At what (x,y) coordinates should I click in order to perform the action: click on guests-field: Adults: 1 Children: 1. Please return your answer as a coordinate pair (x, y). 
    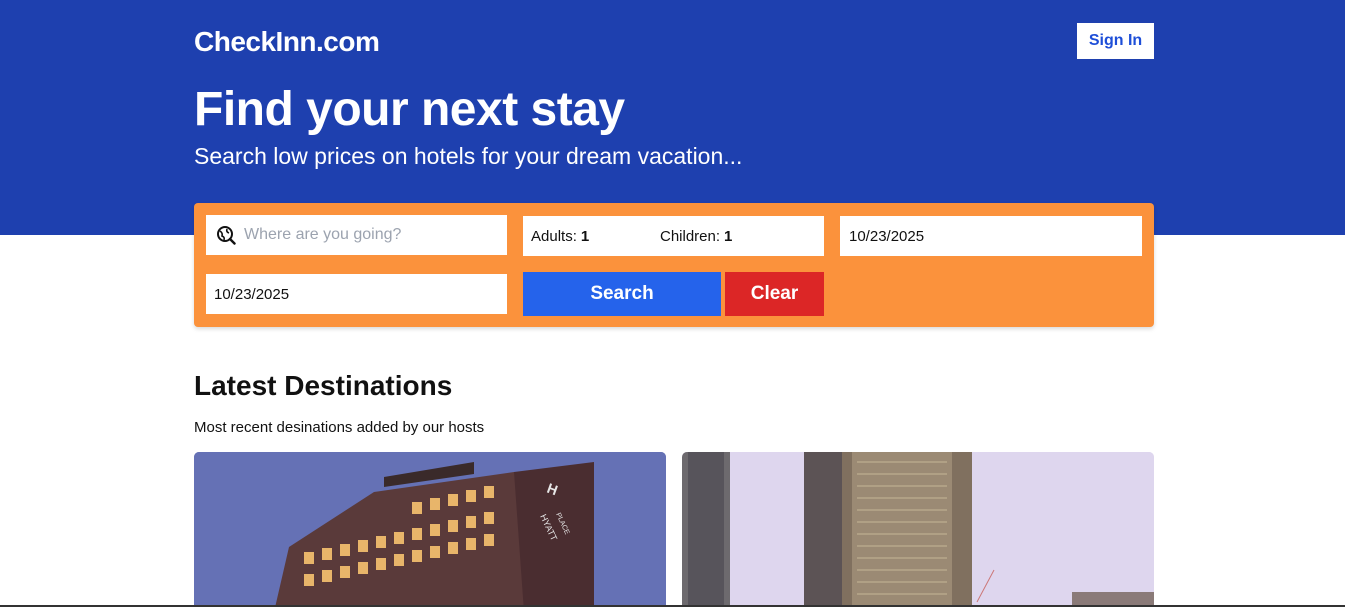
    Looking at the image, I should click on (673, 236).